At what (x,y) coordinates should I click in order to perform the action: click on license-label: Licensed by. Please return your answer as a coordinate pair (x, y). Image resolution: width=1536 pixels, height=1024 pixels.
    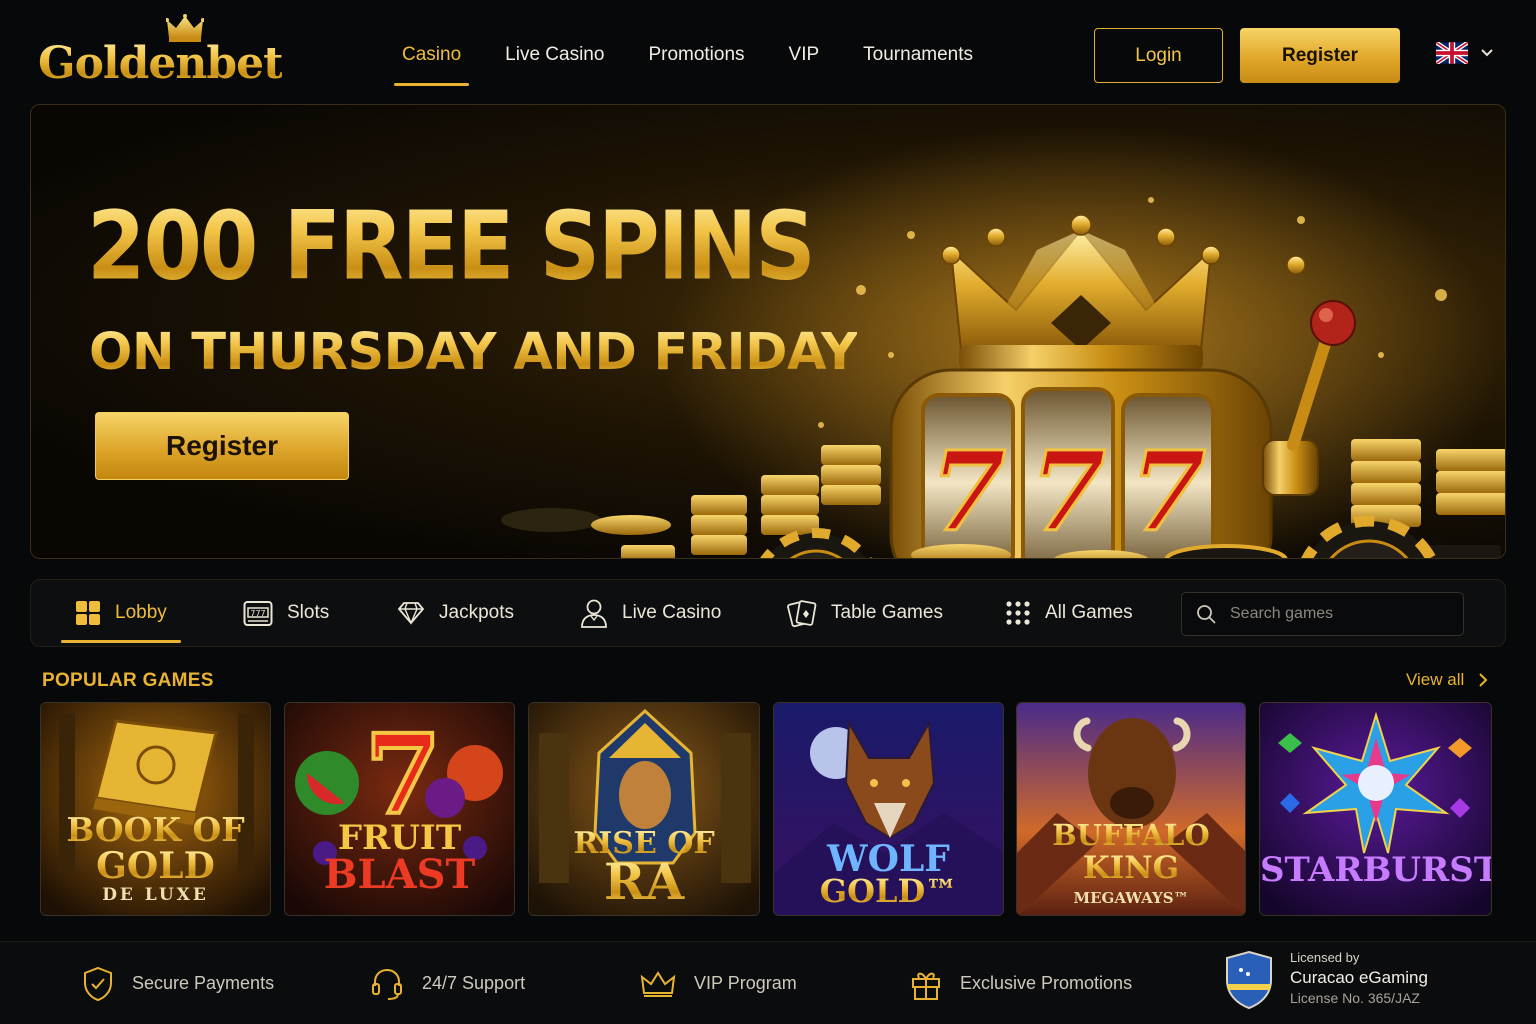
    Looking at the image, I should click on (1325, 957).